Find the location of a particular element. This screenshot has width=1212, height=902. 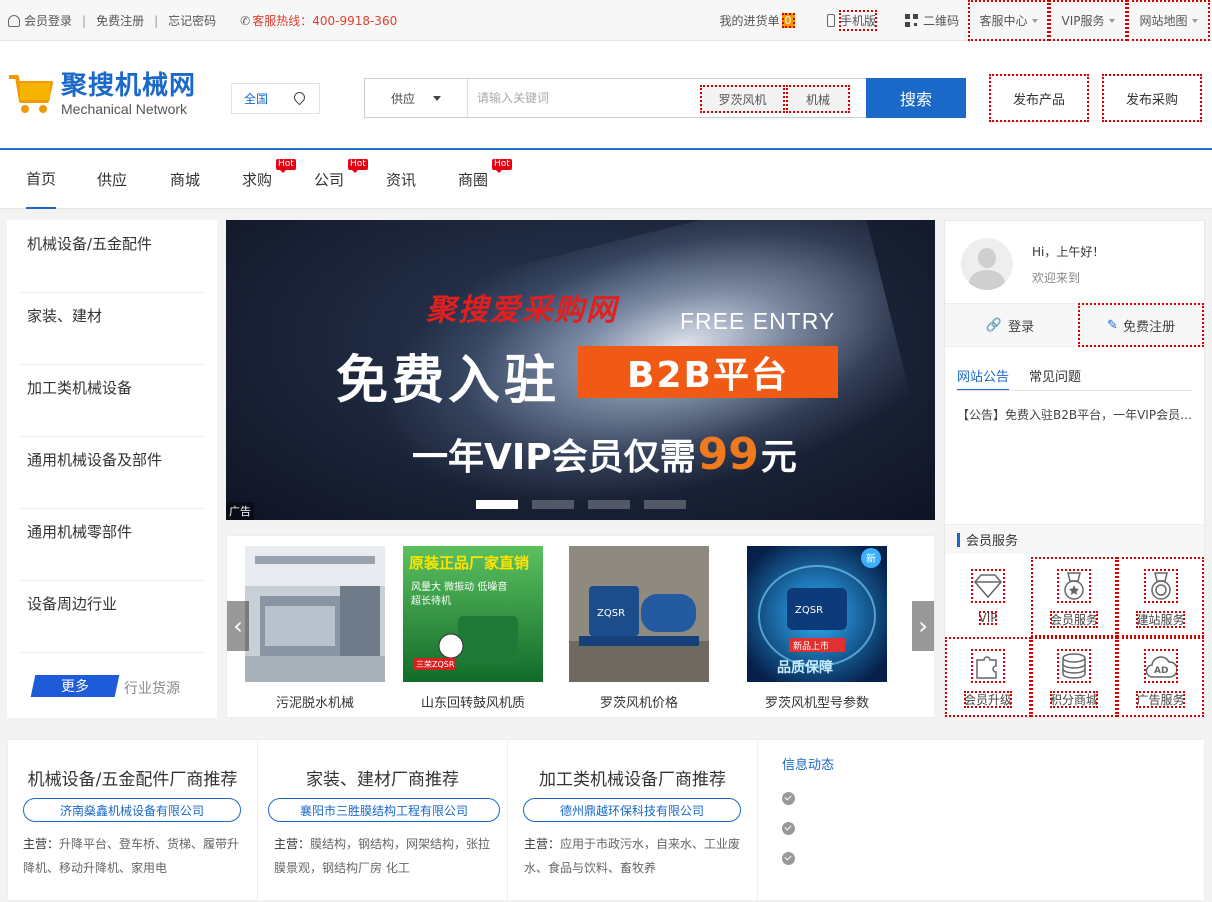

category-item: 设备周边行业 is located at coordinates (113, 604).